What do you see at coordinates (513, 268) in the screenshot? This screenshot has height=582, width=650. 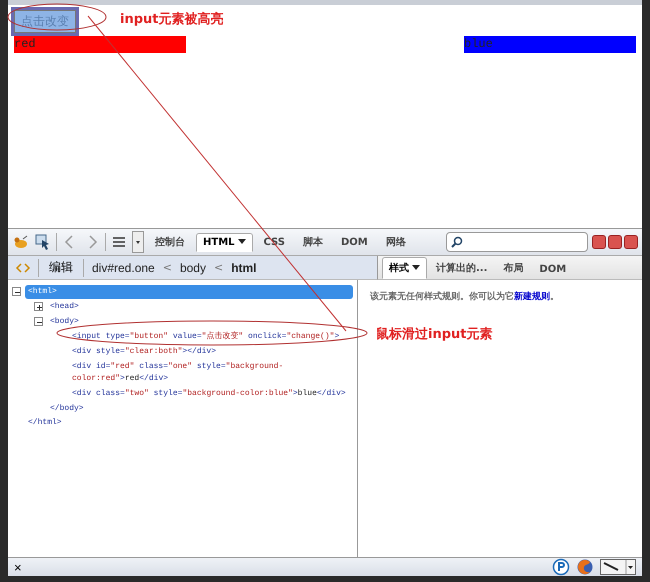 I see `side-tab: 布局` at bounding box center [513, 268].